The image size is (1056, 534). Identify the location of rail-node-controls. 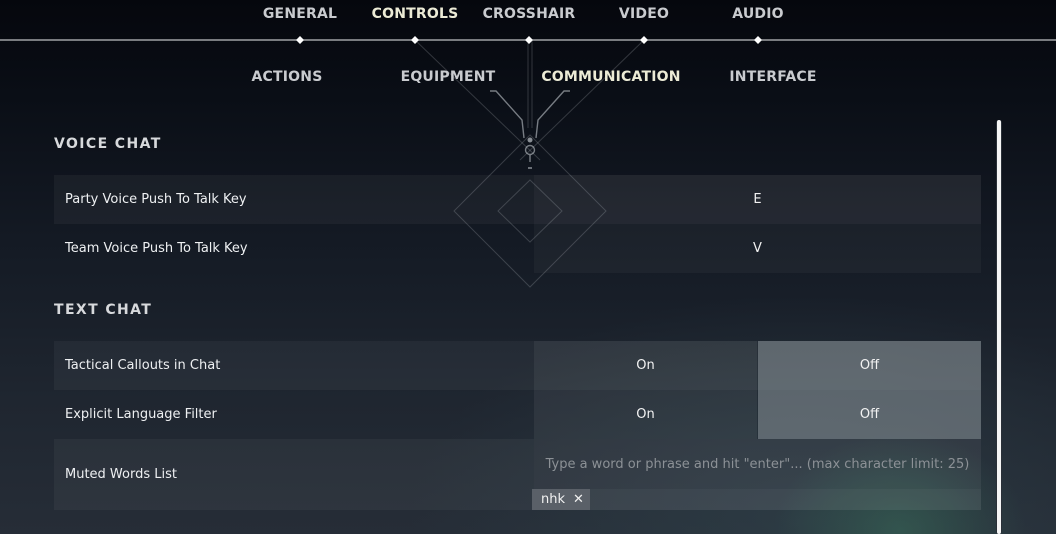
(415, 40).